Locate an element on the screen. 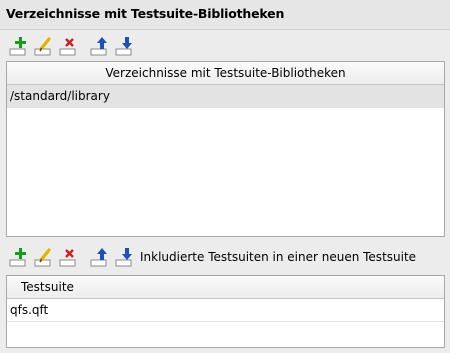 This screenshot has height=353, width=450. column-header-directories: Verzeichnisse mit Testsuite-Bibliotheken is located at coordinates (225, 73).